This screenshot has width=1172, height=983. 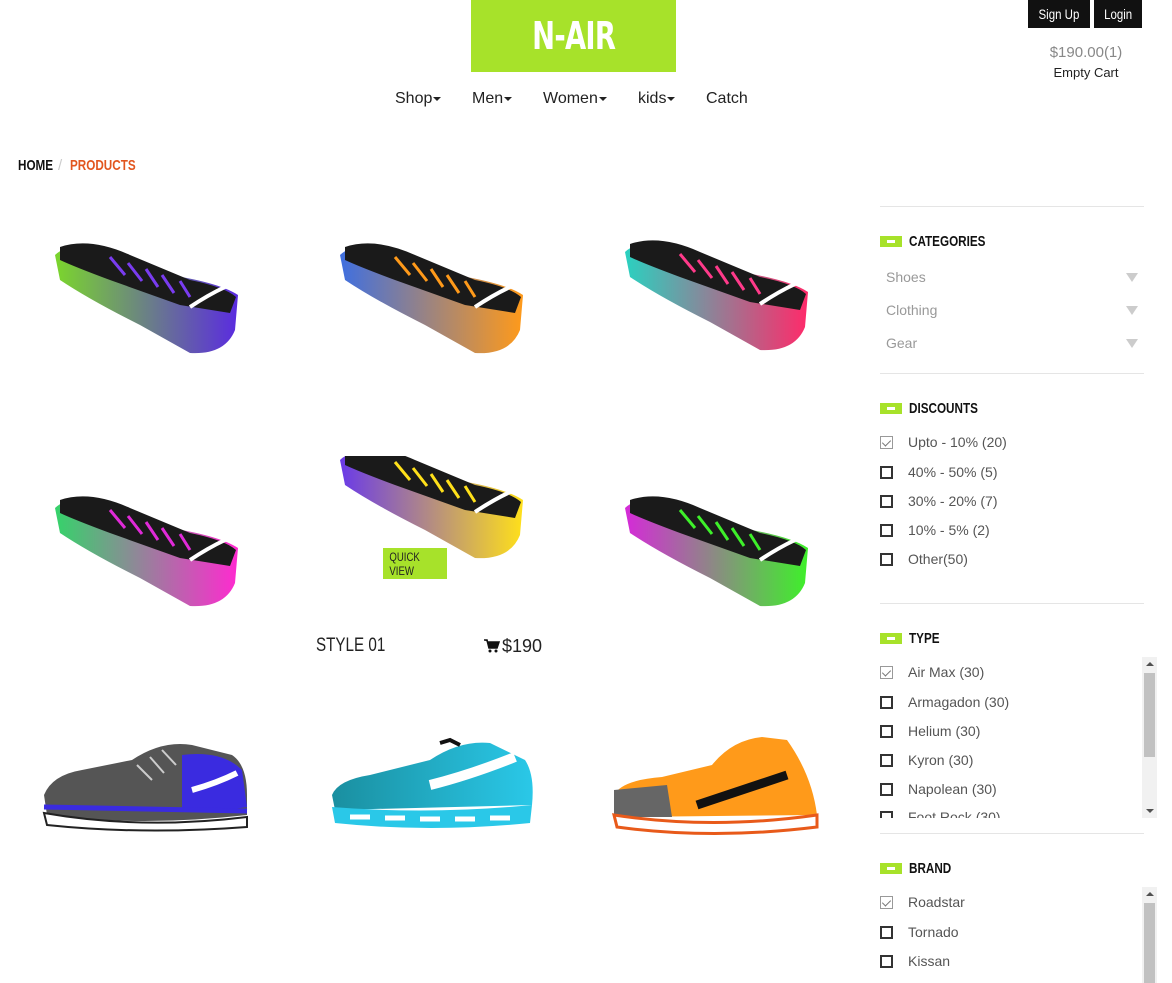 I want to click on brand-option: Tornado, so click(x=919, y=932).